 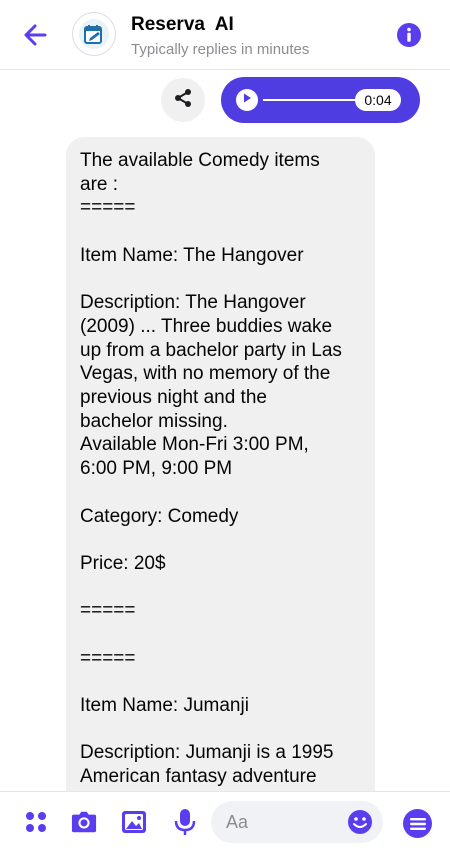 I want to click on message-input: Aa, so click(x=297, y=822).